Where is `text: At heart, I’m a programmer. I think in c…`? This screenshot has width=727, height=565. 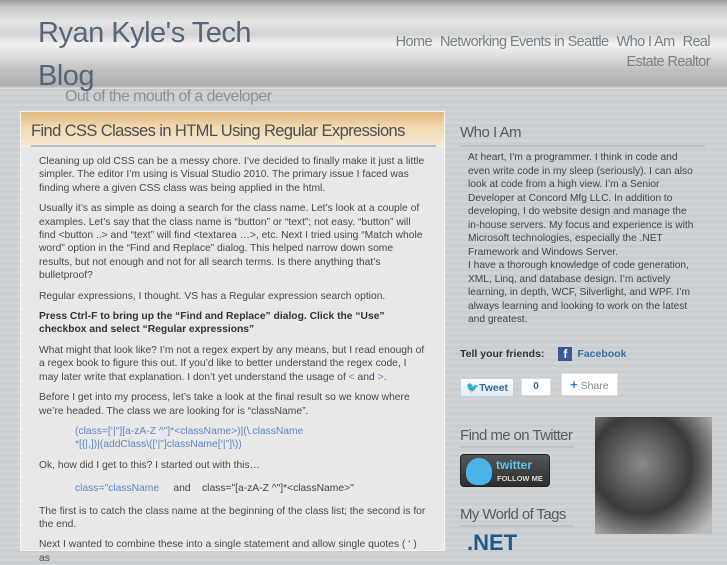
text: At heart, I’m a programmer. I think in c… is located at coordinates (581, 205).